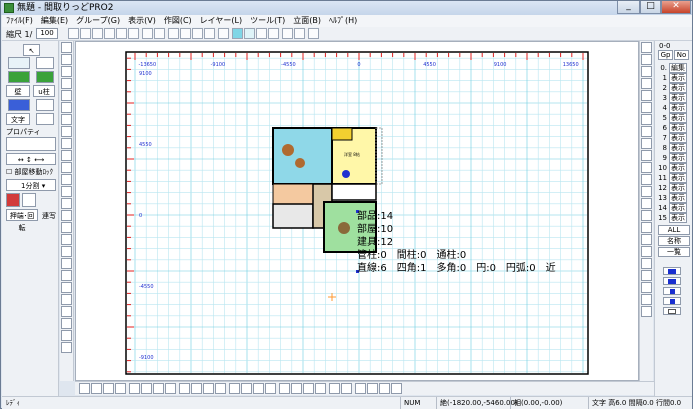  What do you see at coordinates (674, 78) in the screenshot?
I see `layer-row: 1 表示` at bounding box center [674, 78].